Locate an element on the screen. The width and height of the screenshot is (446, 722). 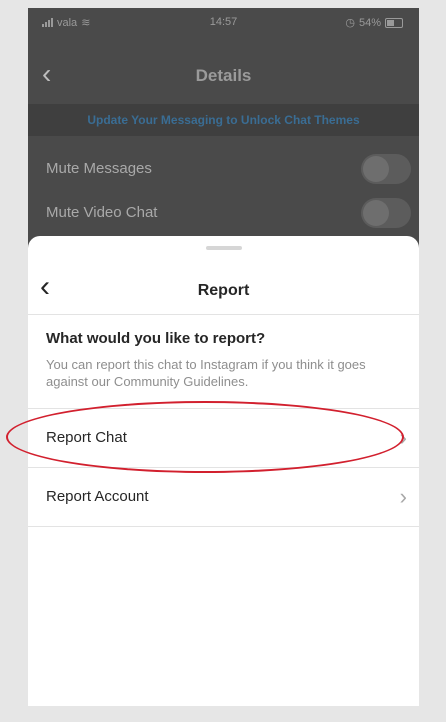
sheet-title: Report is located at coordinates (223, 290).